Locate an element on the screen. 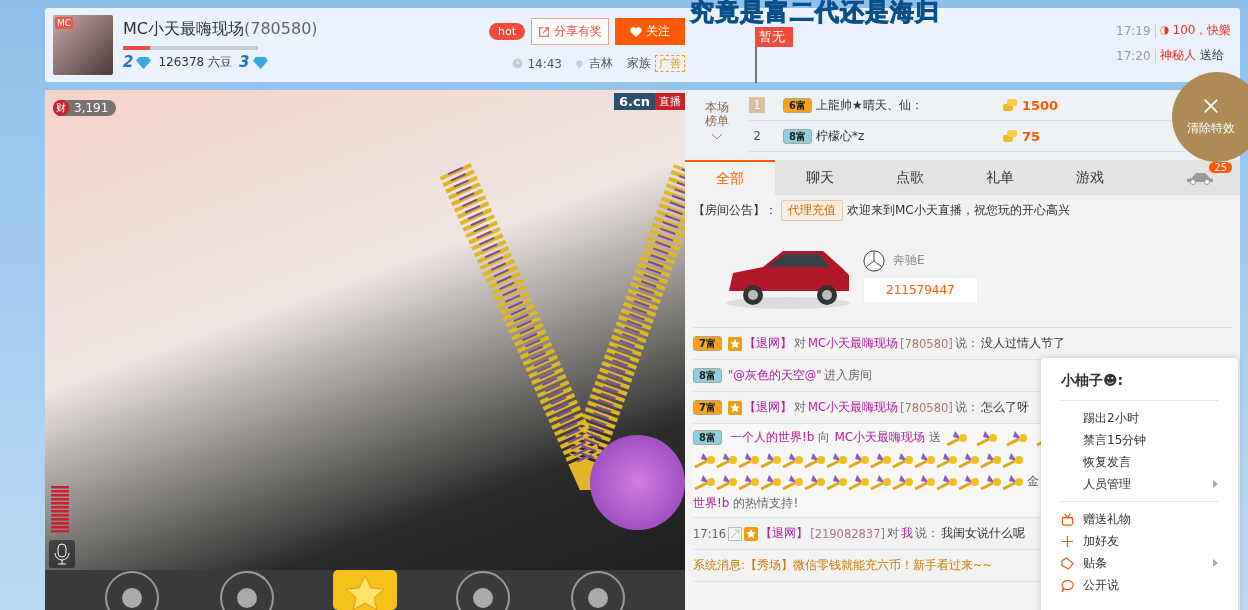 Image resolution: width=1248 pixels, height=610 pixels. speech-bubble-icon is located at coordinates (1067, 585).